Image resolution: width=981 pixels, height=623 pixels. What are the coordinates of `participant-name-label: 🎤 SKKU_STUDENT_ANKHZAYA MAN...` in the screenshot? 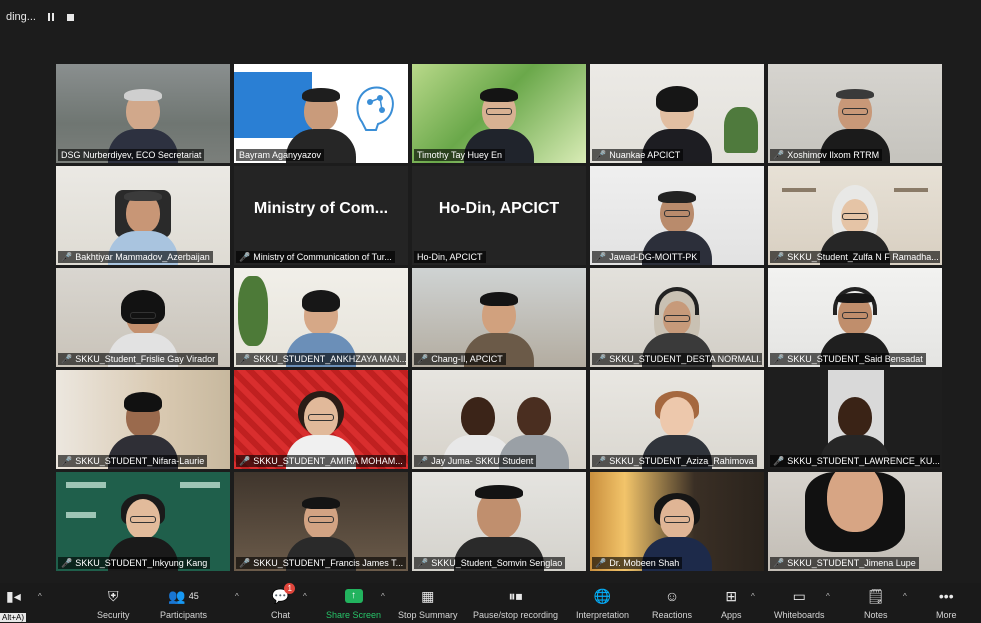 It's located at (321, 359).